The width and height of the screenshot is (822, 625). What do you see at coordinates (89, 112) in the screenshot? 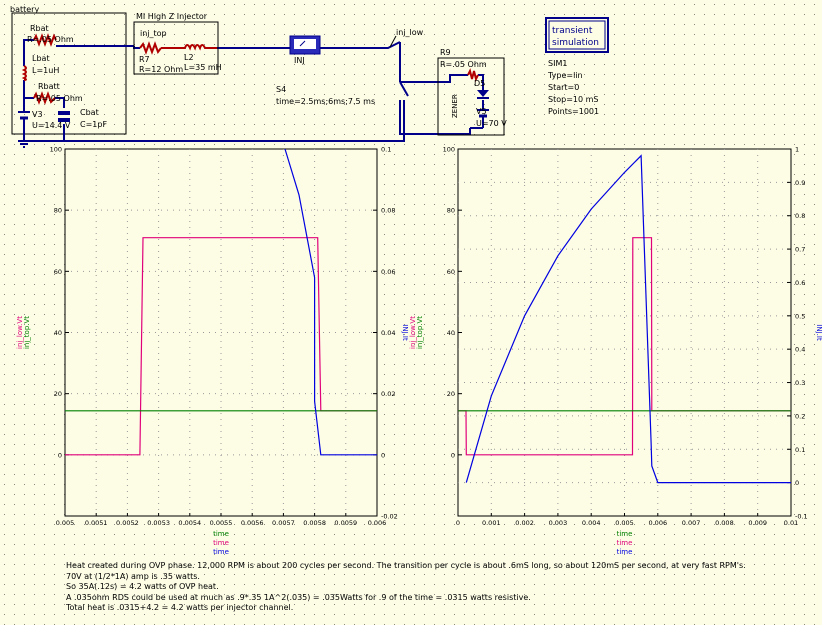
I see `cbat-name: Cbat` at bounding box center [89, 112].